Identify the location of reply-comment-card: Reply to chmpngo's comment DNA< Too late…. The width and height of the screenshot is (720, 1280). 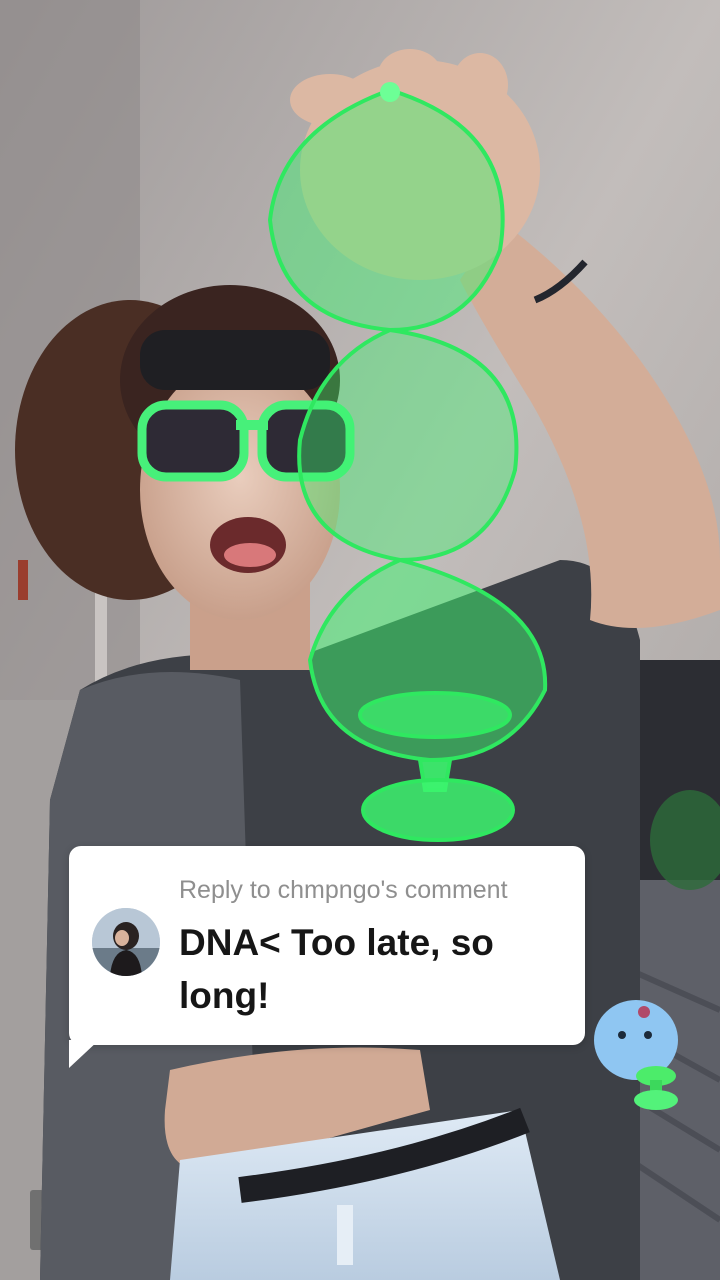
(327, 945).